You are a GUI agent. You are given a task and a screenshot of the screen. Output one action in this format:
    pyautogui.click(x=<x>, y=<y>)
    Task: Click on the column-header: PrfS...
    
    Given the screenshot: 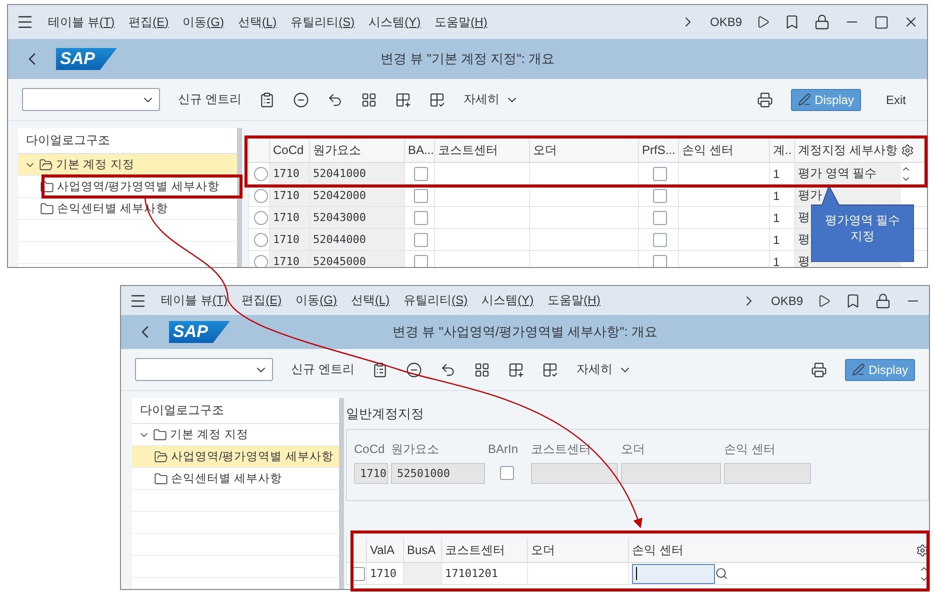 What is the action you would take?
    pyautogui.click(x=659, y=150)
    